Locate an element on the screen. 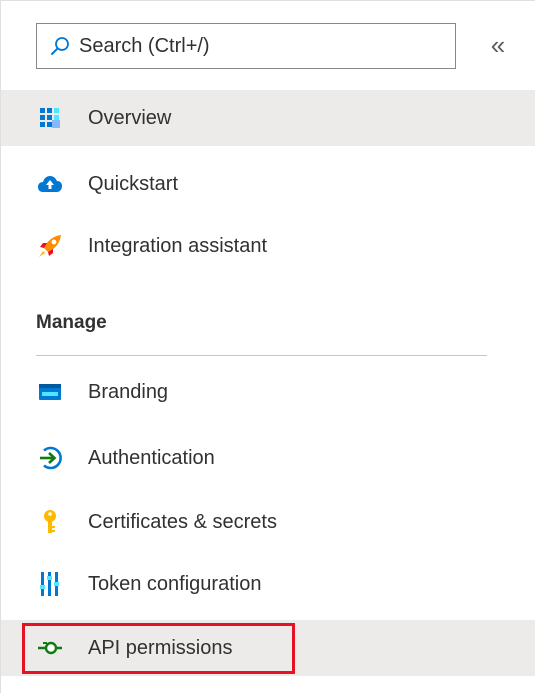 This screenshot has width=535, height=693. nav-item-overview: Overview is located at coordinates (267, 118).